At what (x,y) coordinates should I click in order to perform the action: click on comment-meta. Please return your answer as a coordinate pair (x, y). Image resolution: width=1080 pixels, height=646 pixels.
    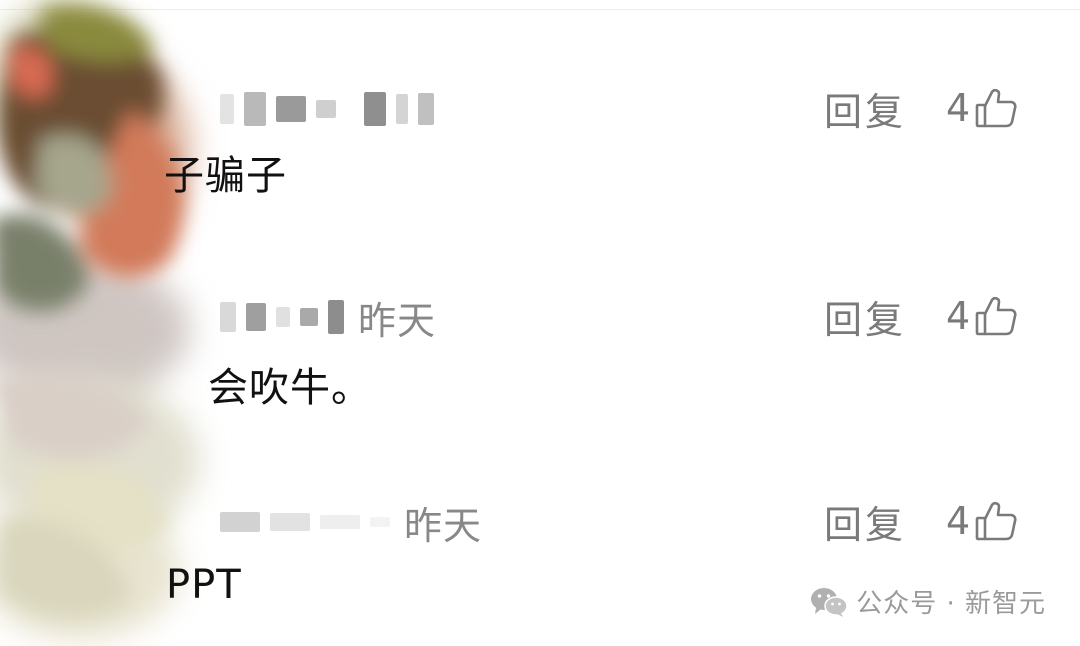
    Looking at the image, I should click on (334, 109).